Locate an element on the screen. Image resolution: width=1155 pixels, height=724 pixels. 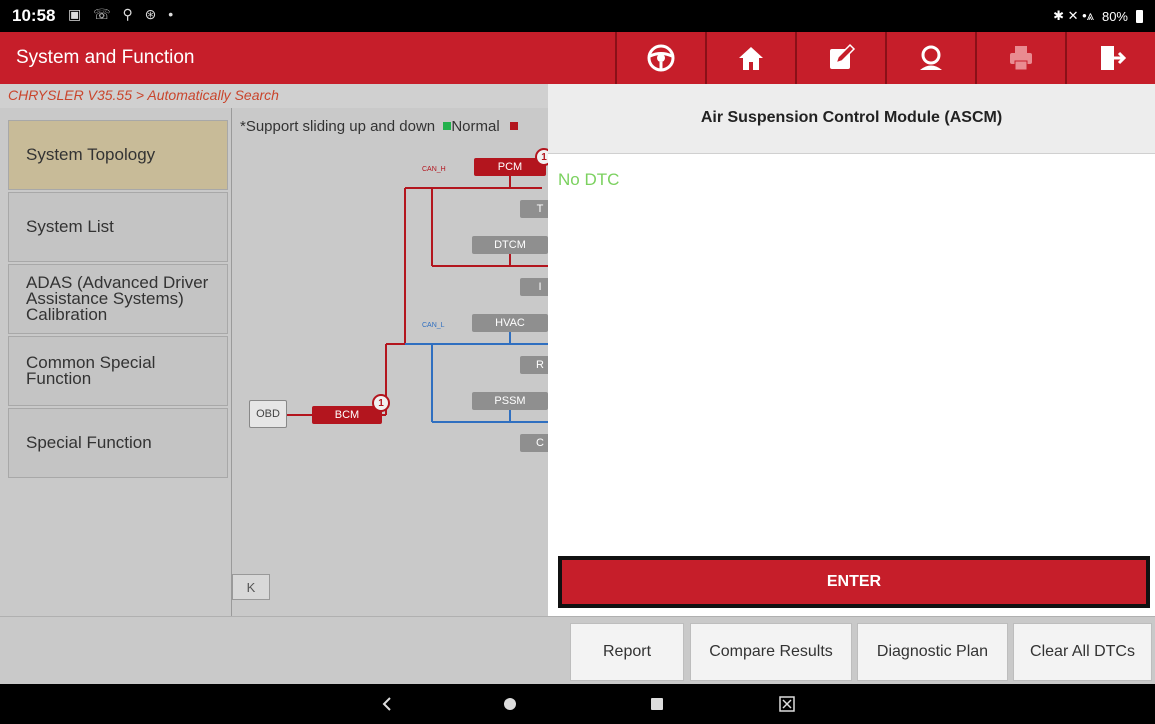
battery-icon is located at coordinates (1139, 16).